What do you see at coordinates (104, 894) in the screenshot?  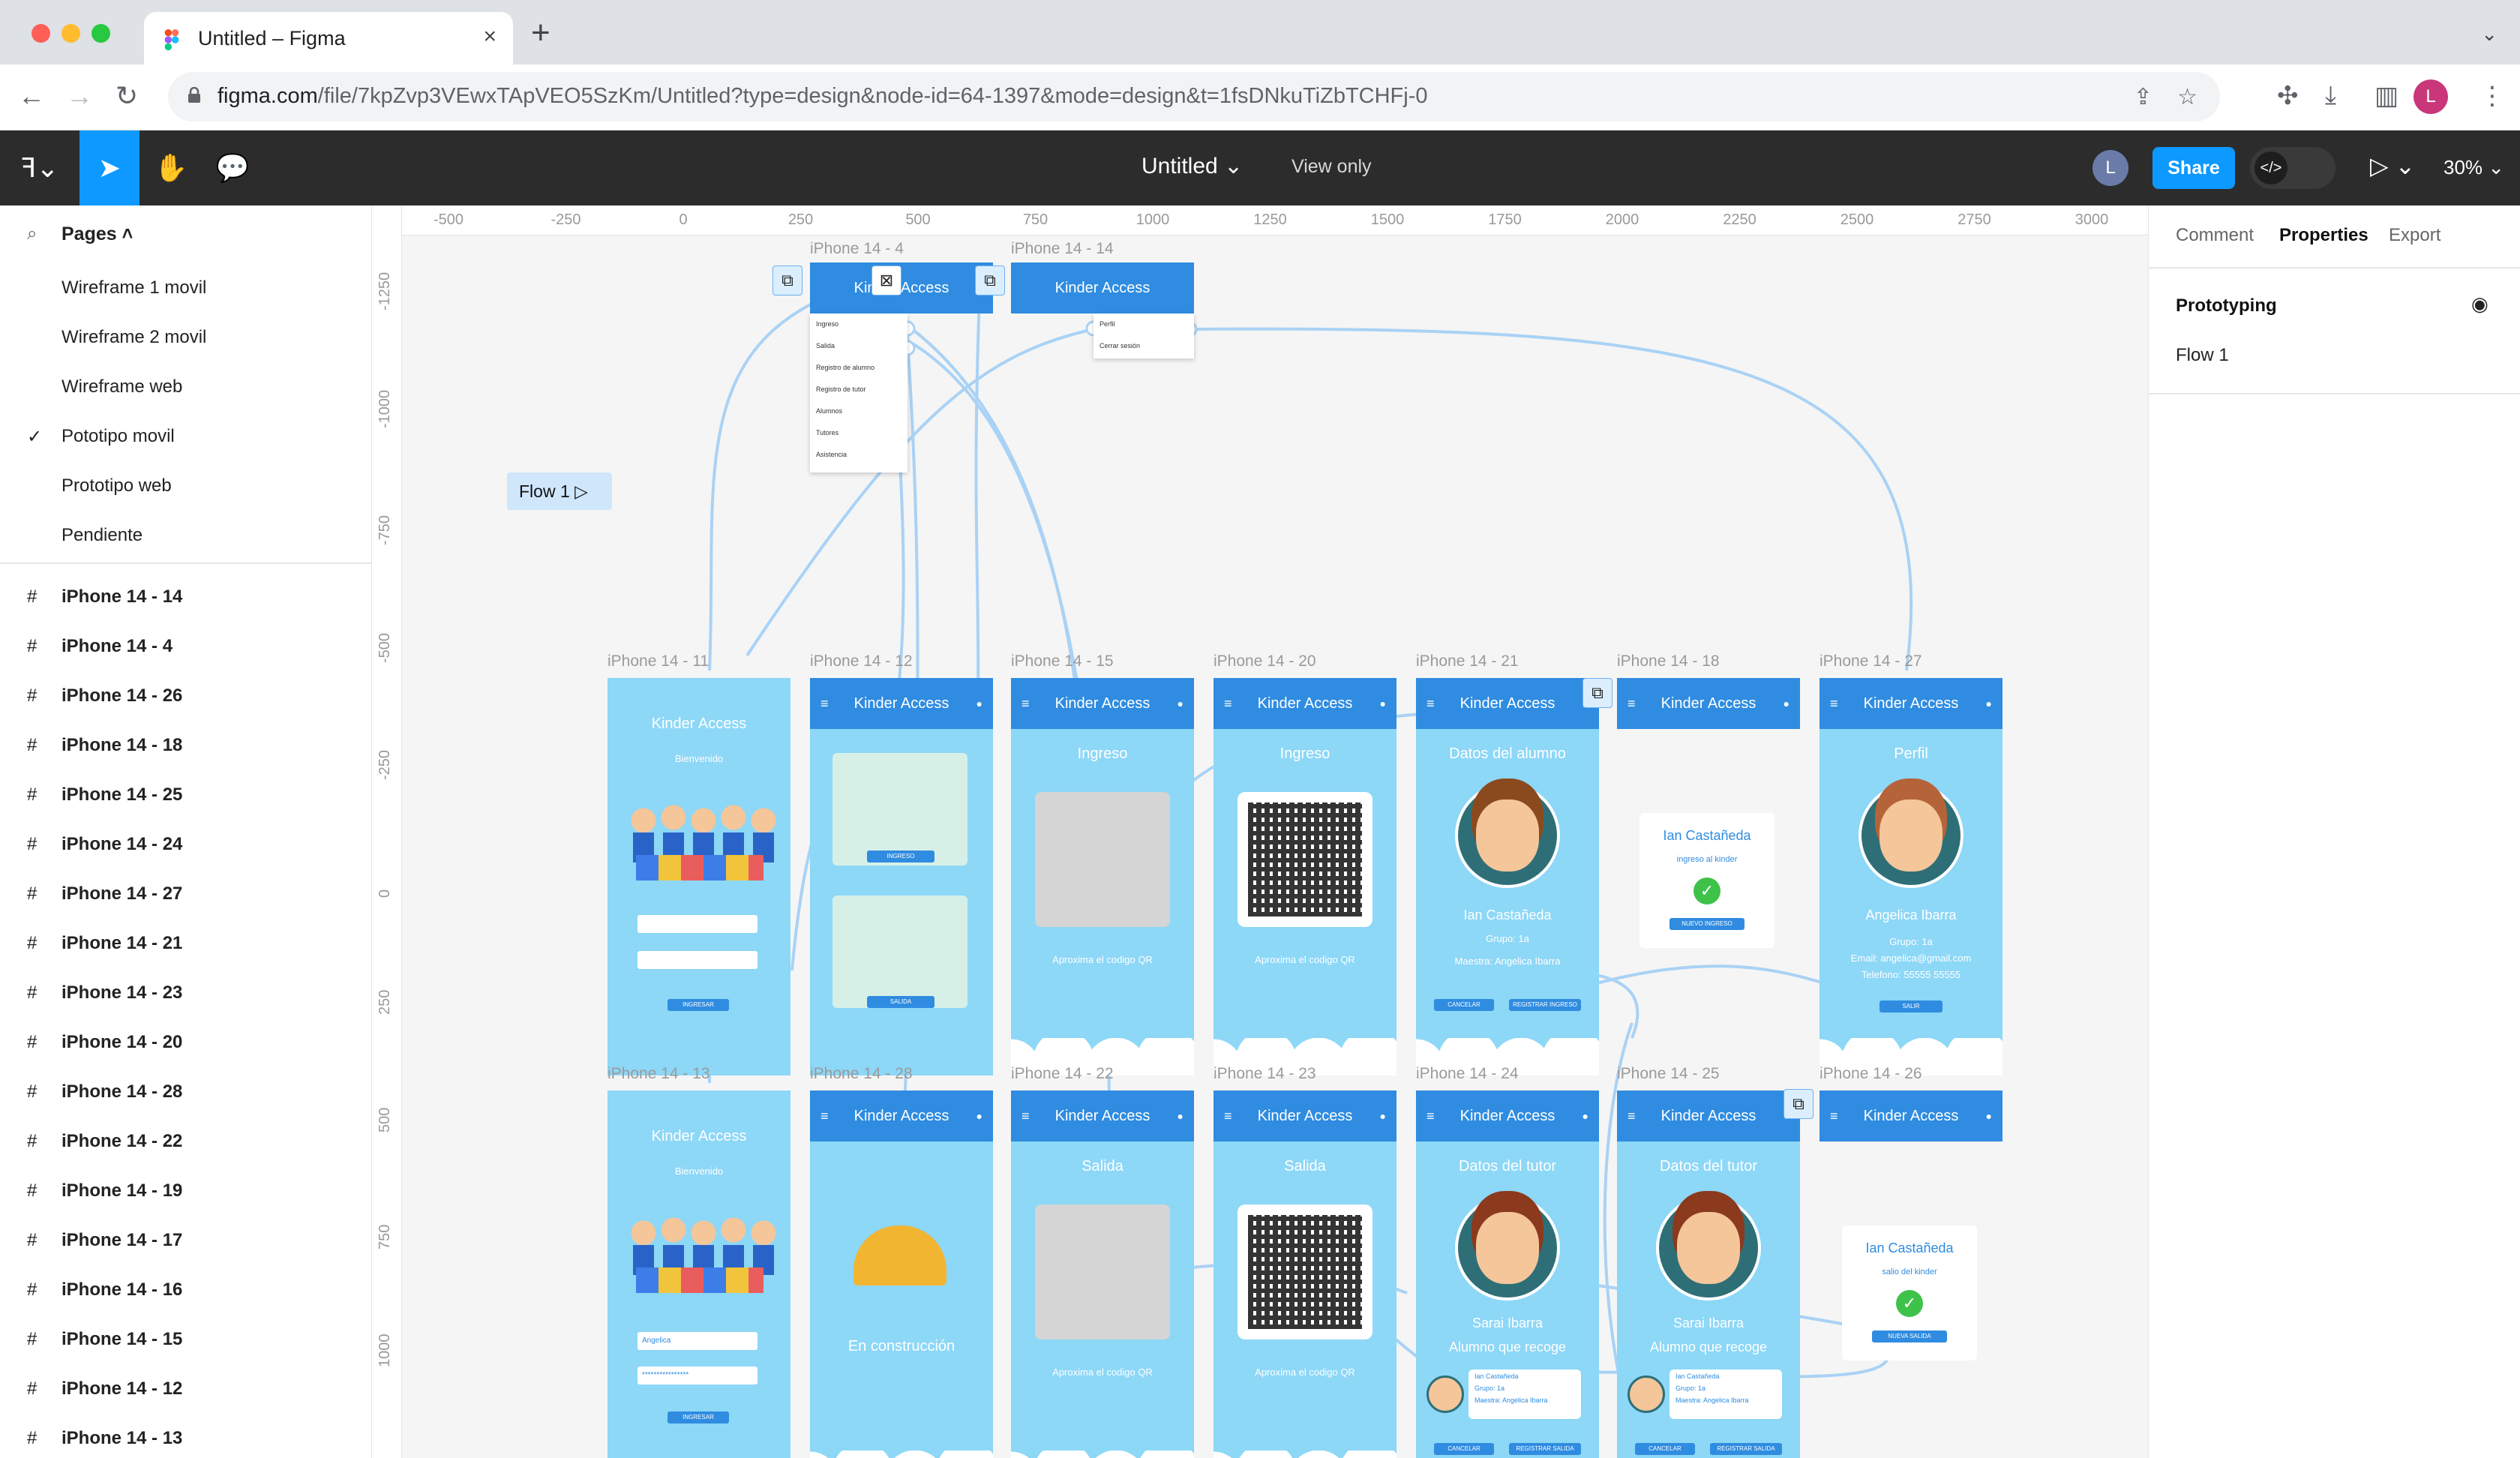 I see `layer-item: # iPhone 14 - 27` at bounding box center [104, 894].